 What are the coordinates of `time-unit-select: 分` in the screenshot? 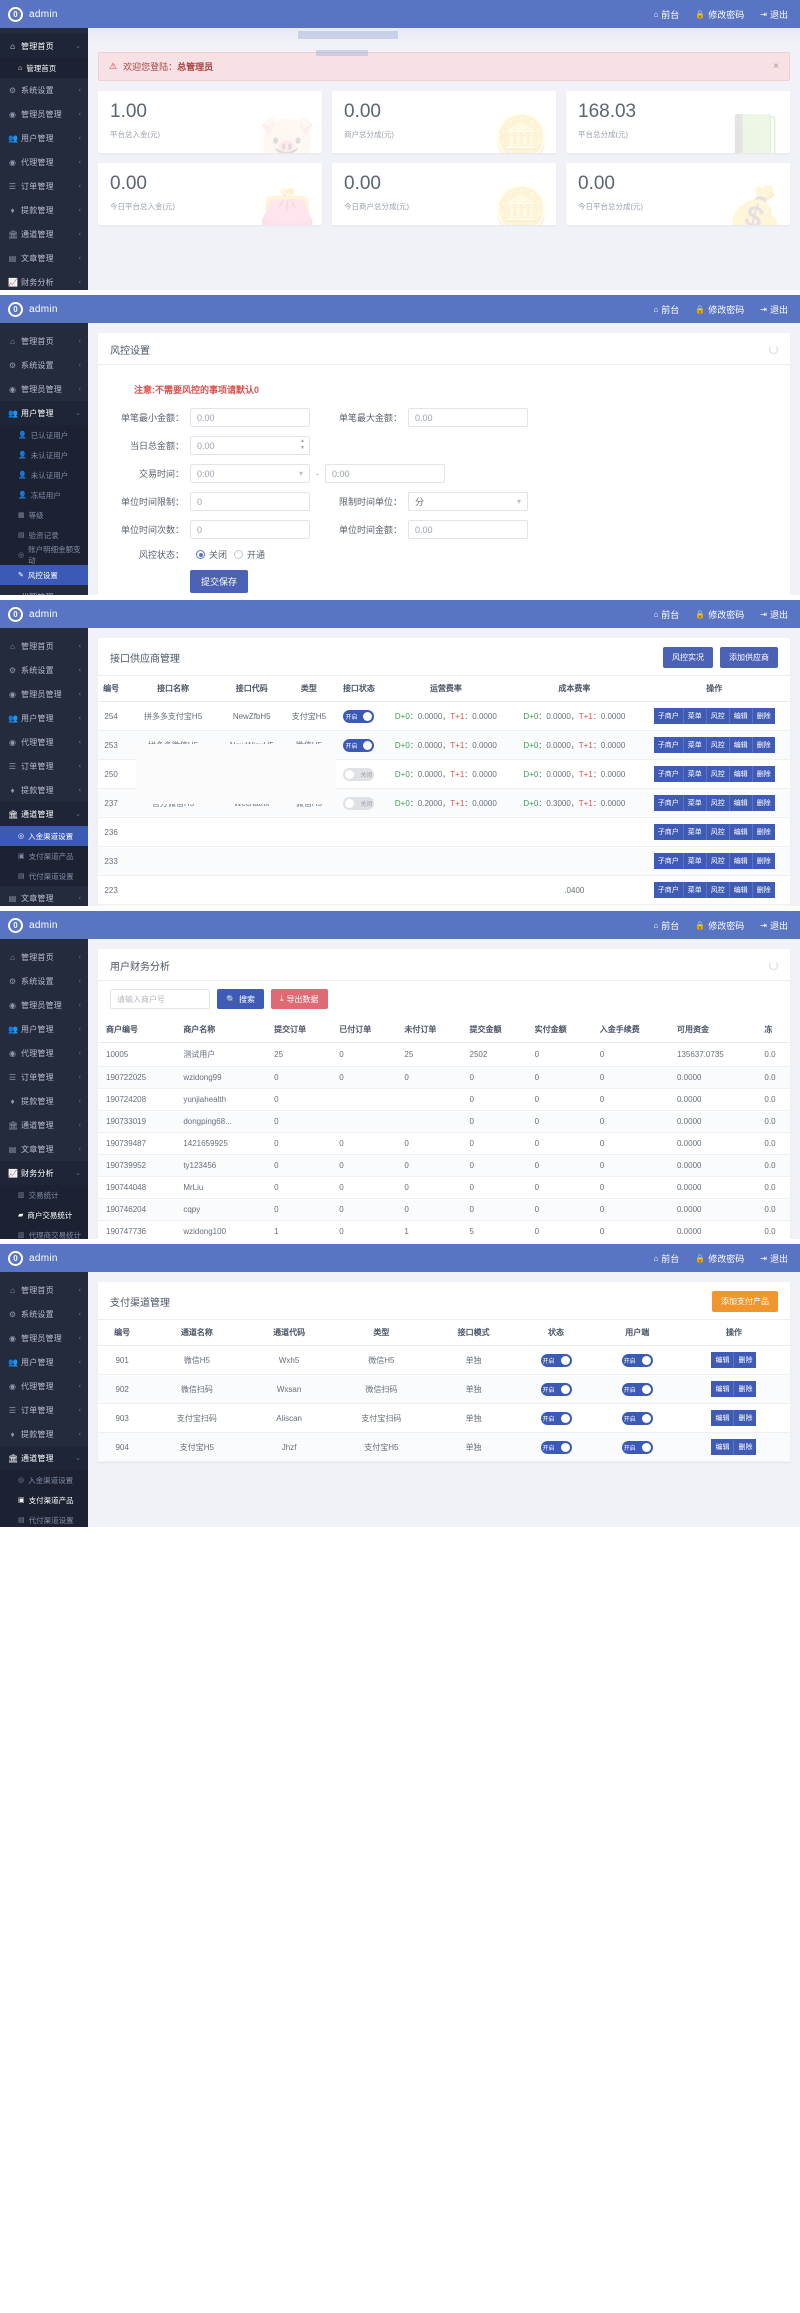 It's located at (468, 501).